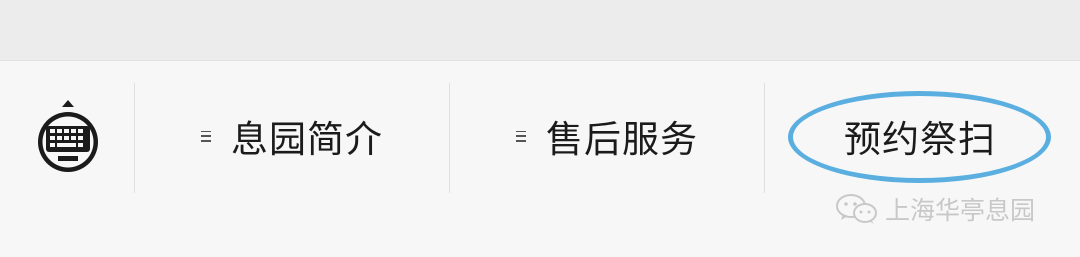 This screenshot has width=1080, height=257. I want to click on menu-item-label: 预约祭扫, so click(920, 139).